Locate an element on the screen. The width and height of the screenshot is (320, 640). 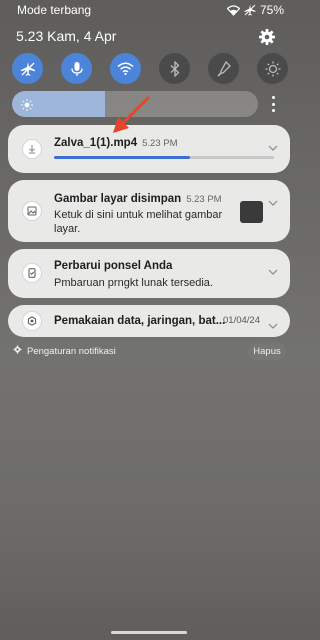
screenshot-thumbnail is located at coordinates (251, 212).